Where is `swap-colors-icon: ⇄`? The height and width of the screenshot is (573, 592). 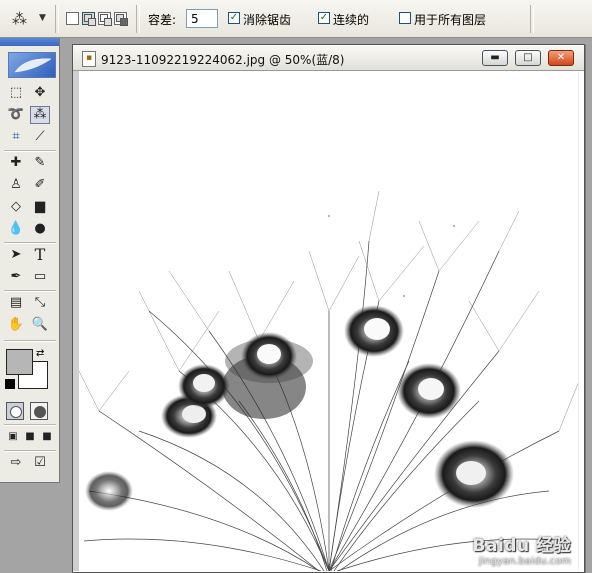 swap-colors-icon: ⇄ is located at coordinates (40, 353).